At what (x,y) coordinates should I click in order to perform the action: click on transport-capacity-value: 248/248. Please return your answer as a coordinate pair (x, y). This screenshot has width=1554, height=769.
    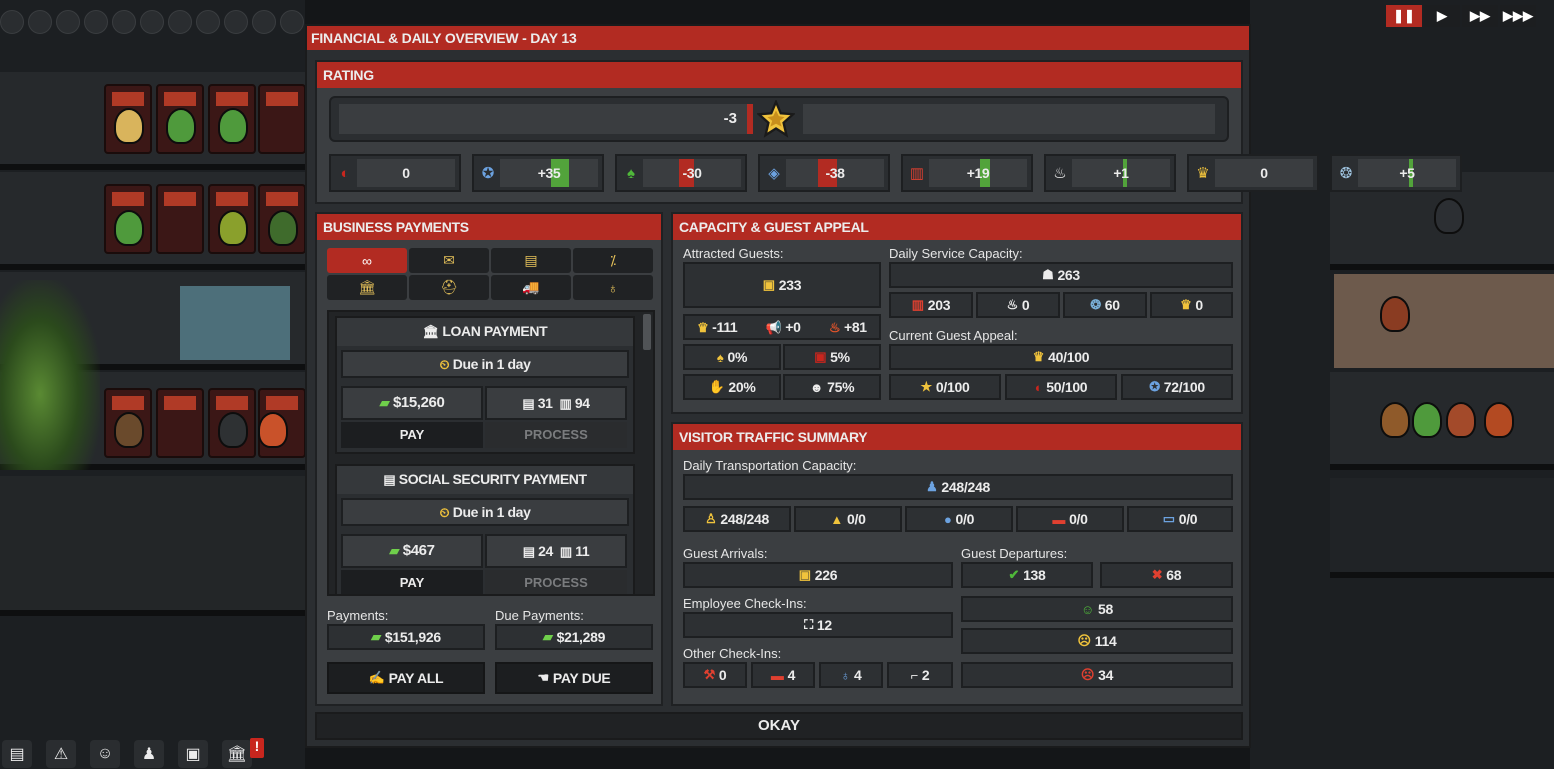
    Looking at the image, I should click on (965, 487).